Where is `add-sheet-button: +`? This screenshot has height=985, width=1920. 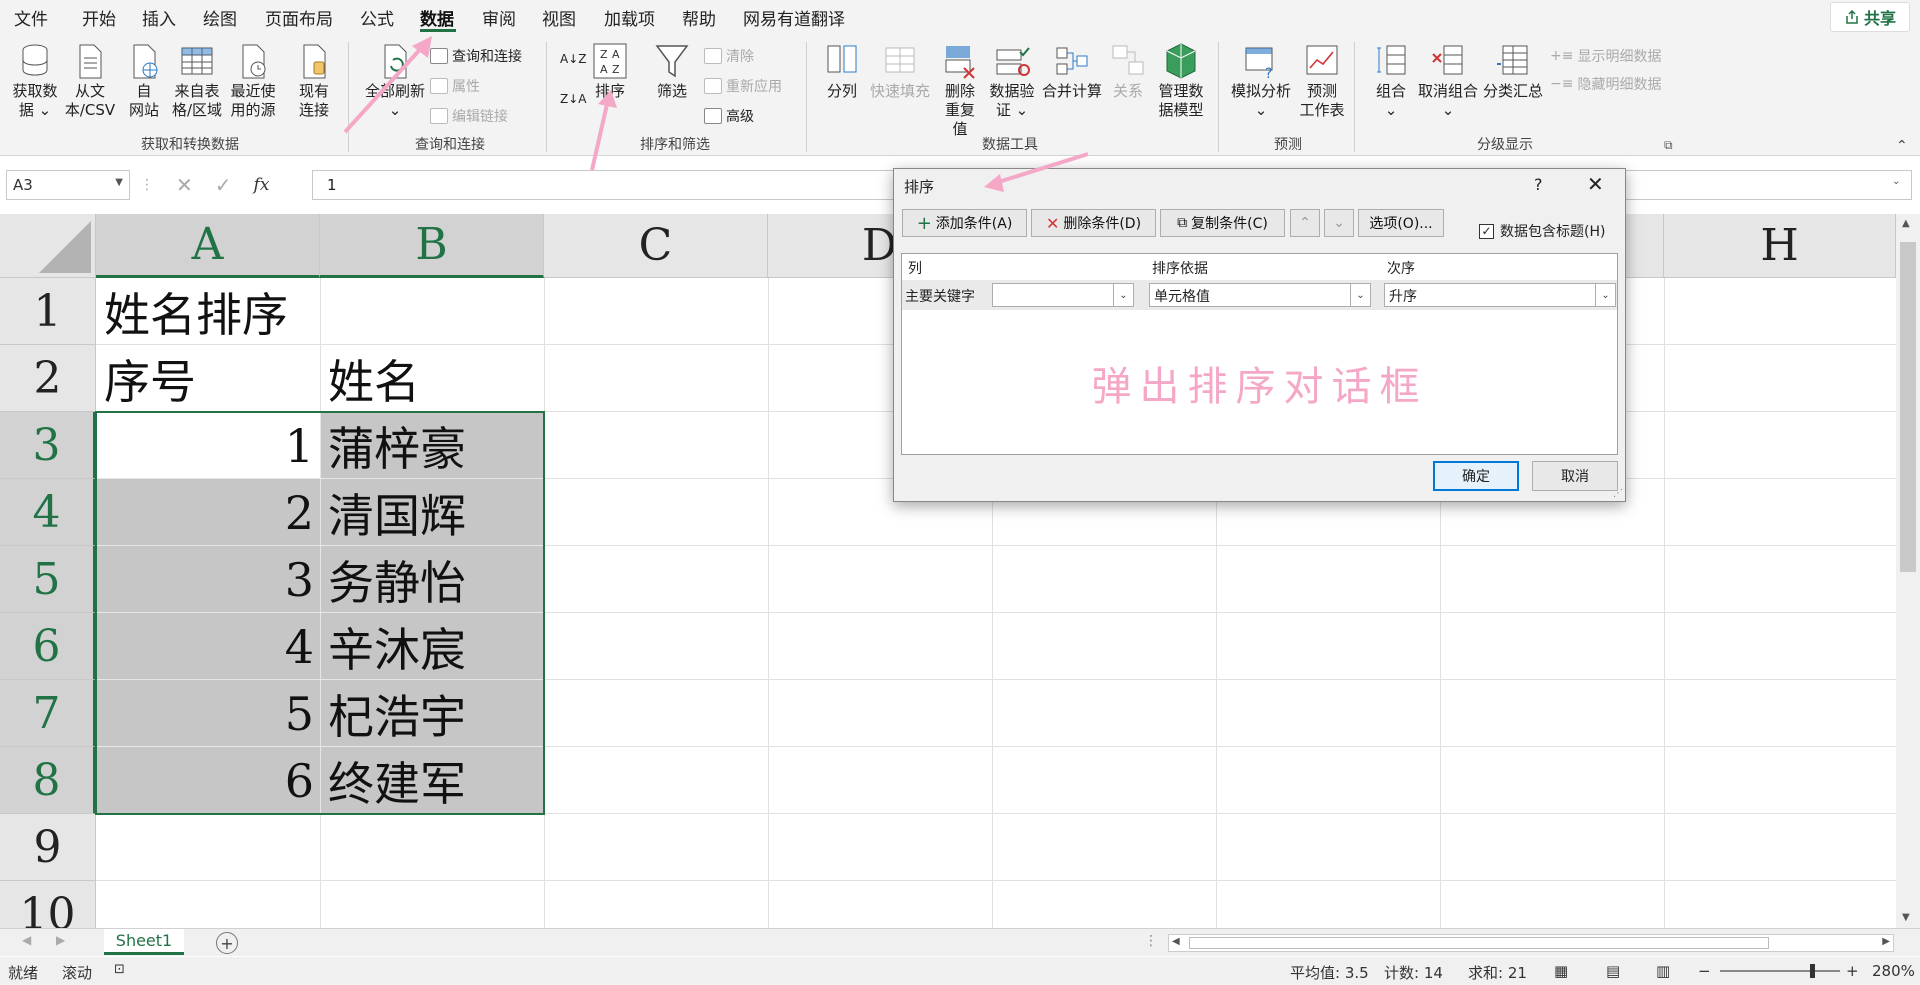
add-sheet-button: + is located at coordinates (227, 943).